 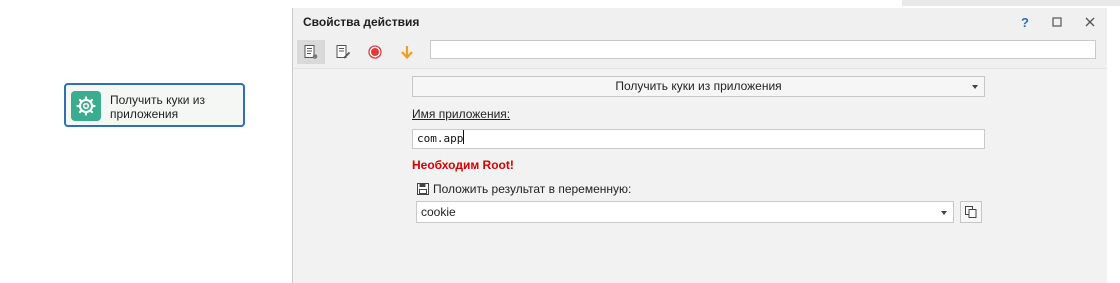 I want to click on close-icon, so click(x=1090, y=22).